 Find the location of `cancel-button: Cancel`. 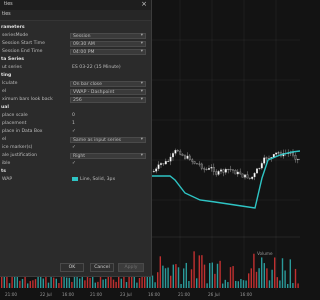

cancel-button: Cancel is located at coordinates (102, 267).